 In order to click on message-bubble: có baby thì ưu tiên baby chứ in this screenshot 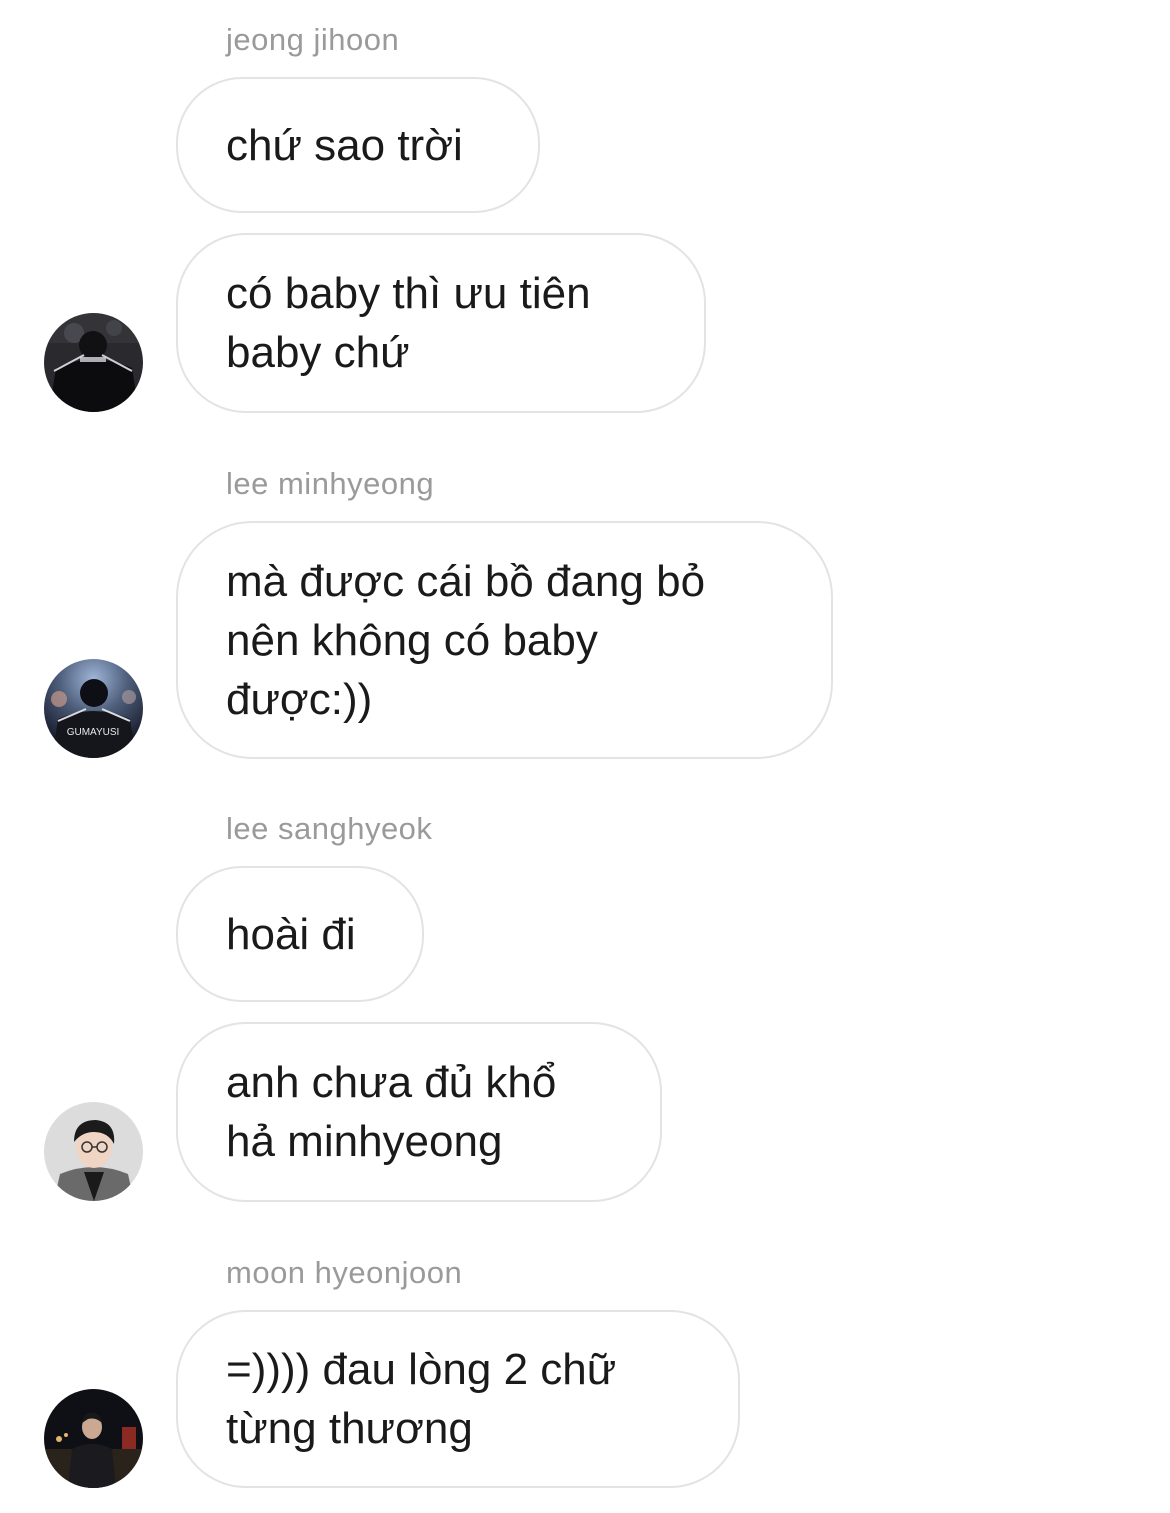, I will do `click(441, 323)`.